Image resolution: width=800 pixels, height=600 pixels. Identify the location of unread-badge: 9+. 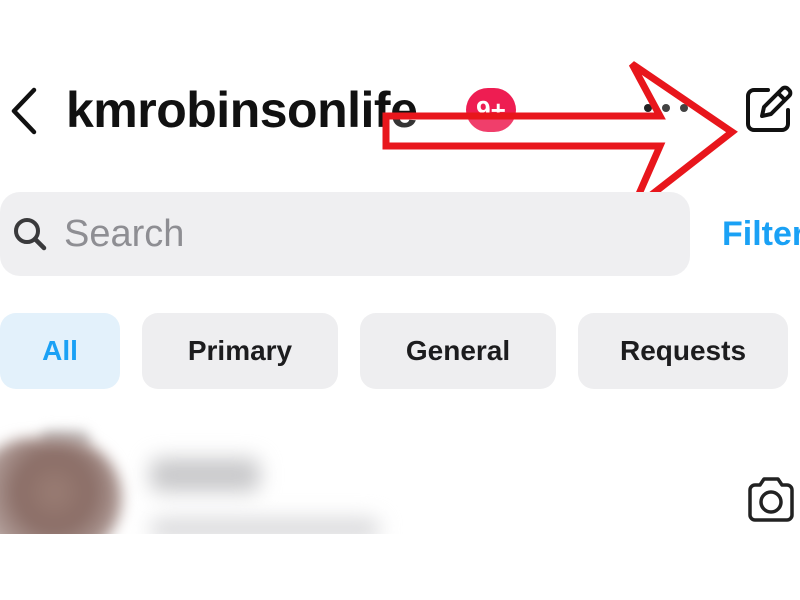
(491, 110).